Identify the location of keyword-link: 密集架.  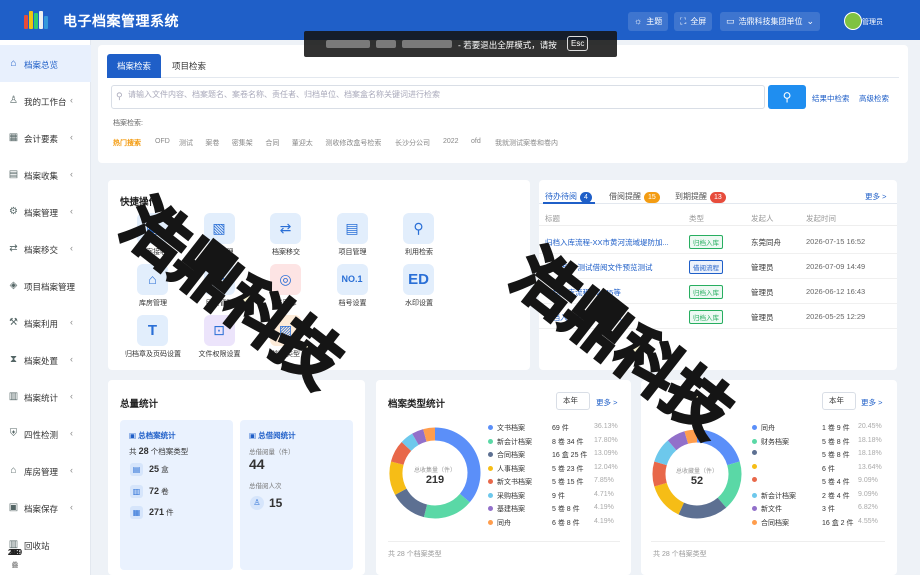
(242, 143).